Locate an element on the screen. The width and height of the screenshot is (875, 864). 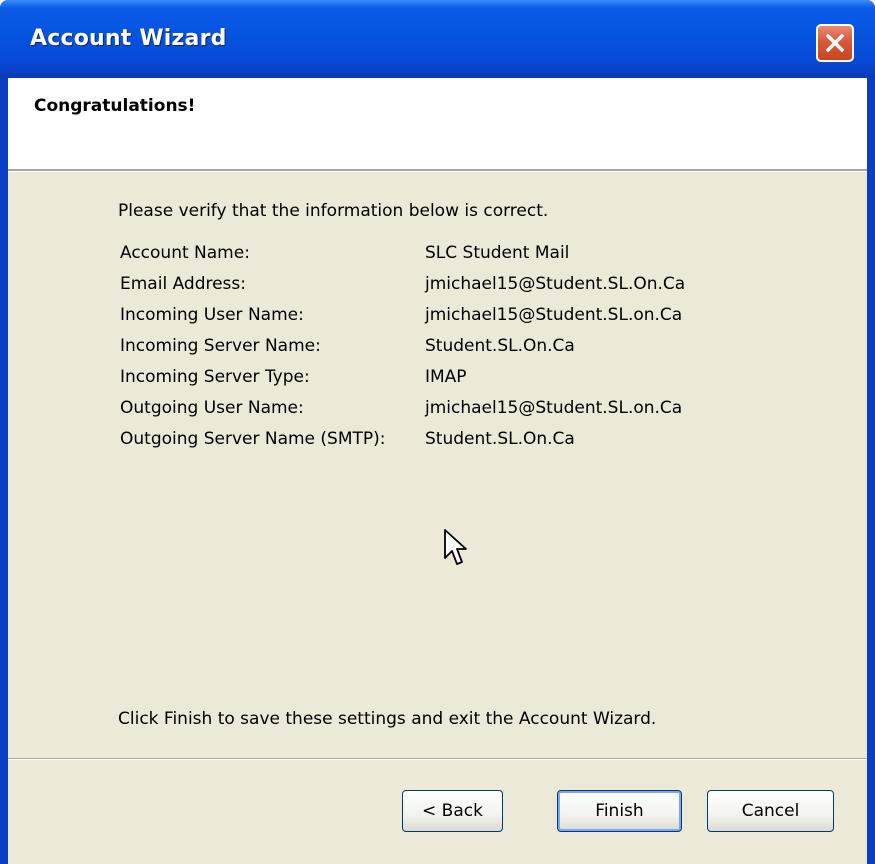
back-button: < Back is located at coordinates (452, 811).